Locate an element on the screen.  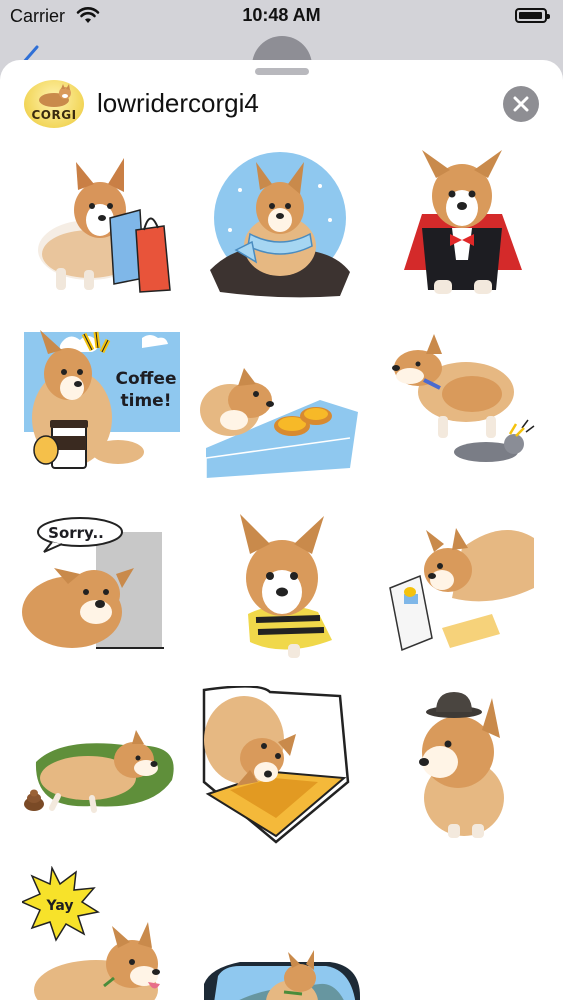
close-button is located at coordinates (521, 104).